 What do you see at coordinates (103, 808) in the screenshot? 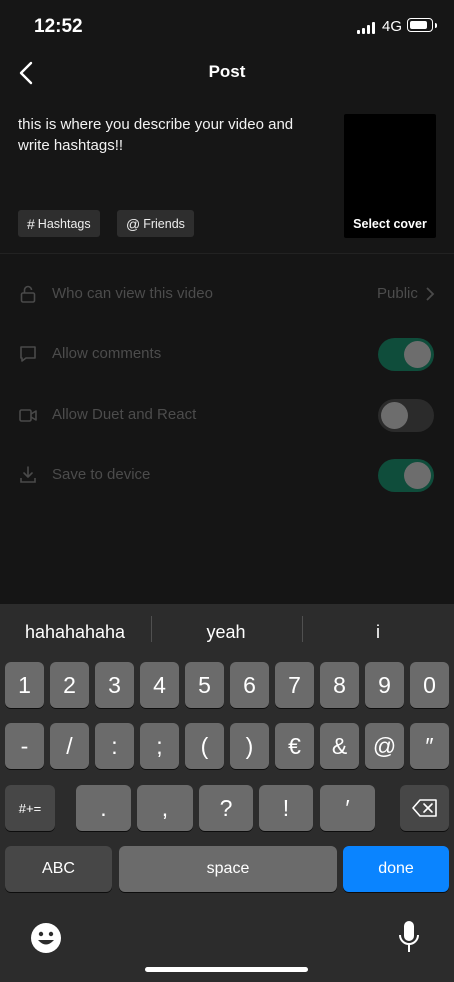
I see `key: .` at bounding box center [103, 808].